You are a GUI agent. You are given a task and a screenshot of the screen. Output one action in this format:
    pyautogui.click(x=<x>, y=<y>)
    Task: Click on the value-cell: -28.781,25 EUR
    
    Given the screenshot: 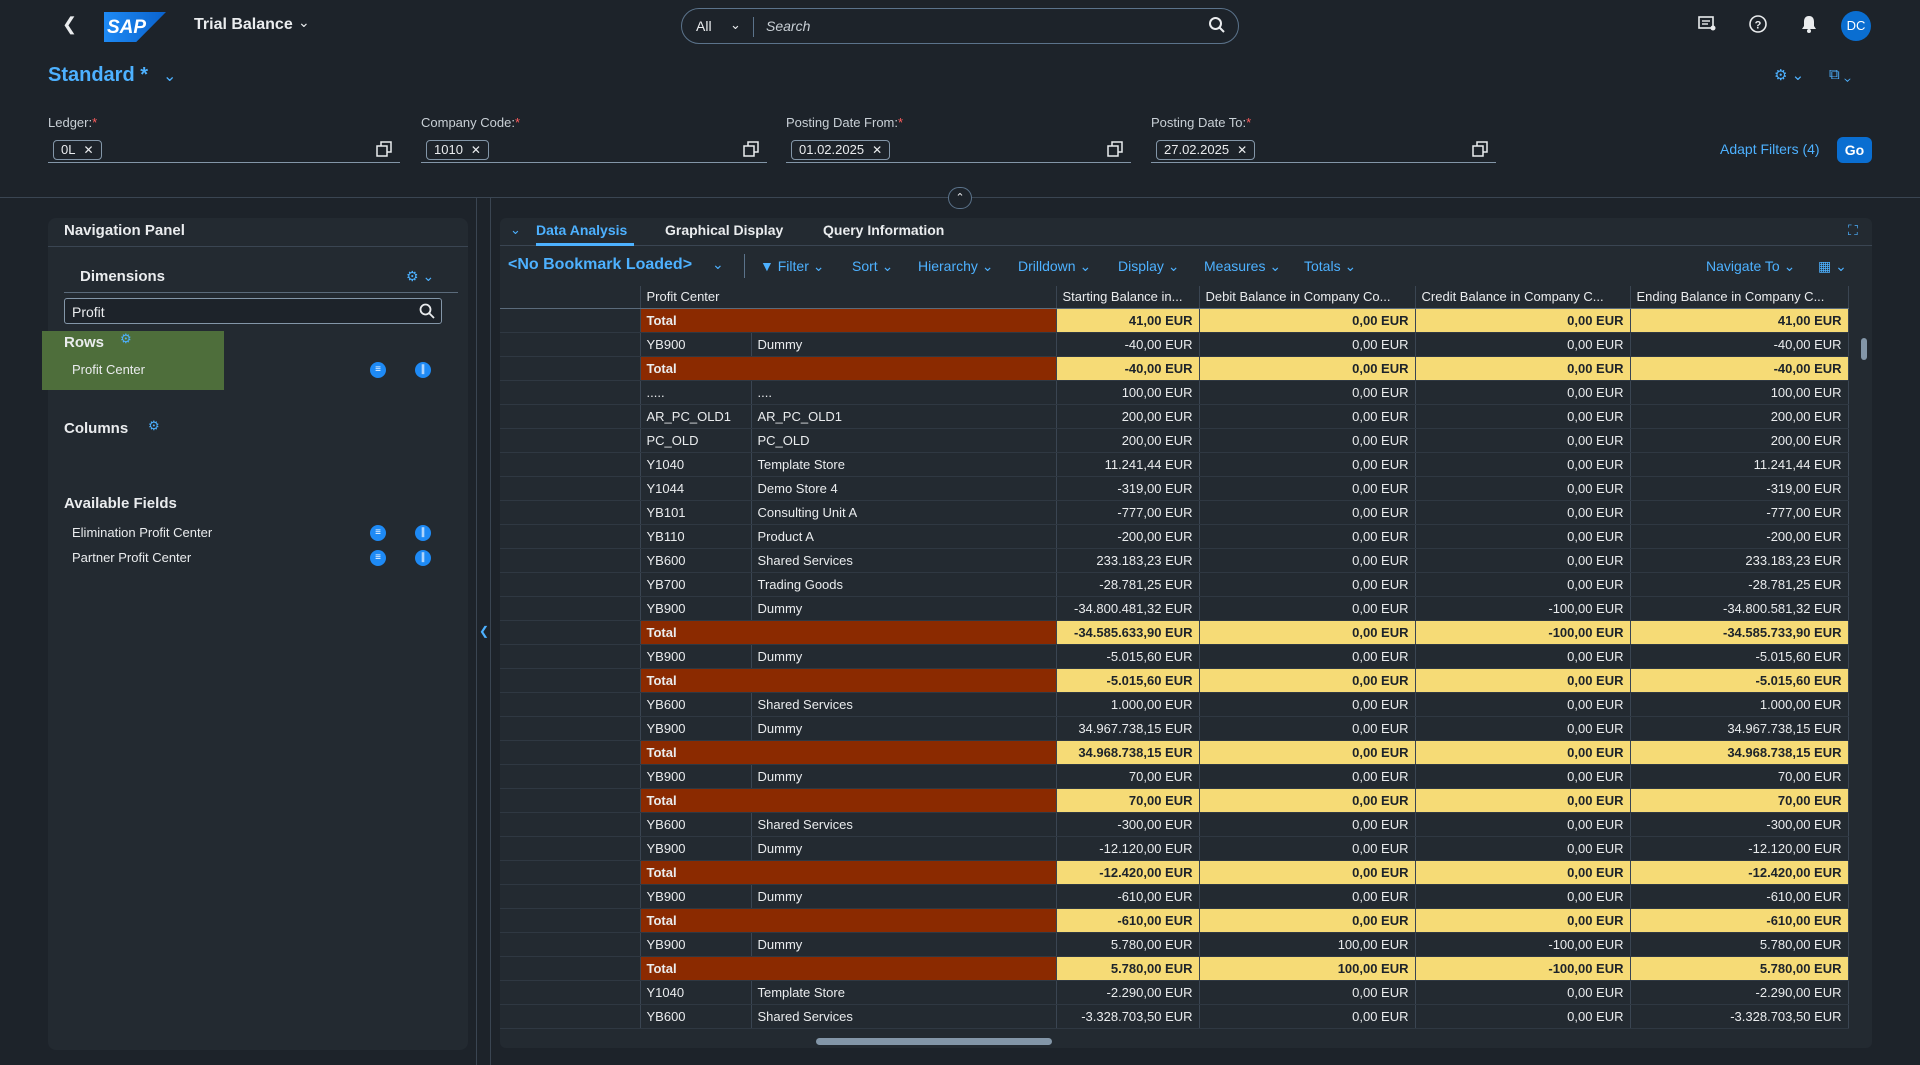 What is the action you would take?
    pyautogui.click(x=1128, y=584)
    